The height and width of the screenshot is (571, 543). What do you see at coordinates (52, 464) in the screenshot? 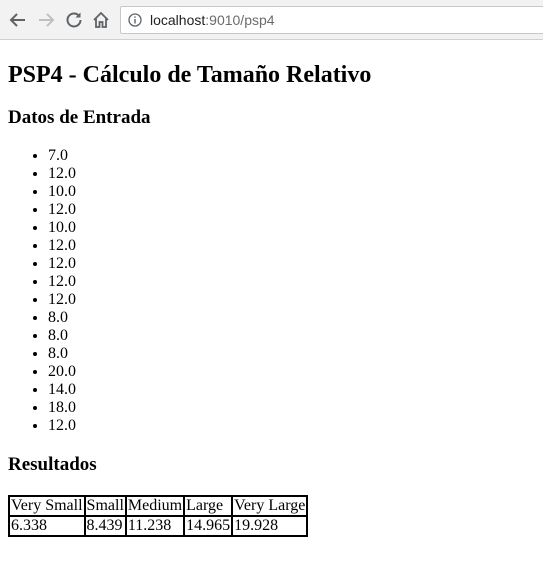
I see `results-heading: Resultados` at bounding box center [52, 464].